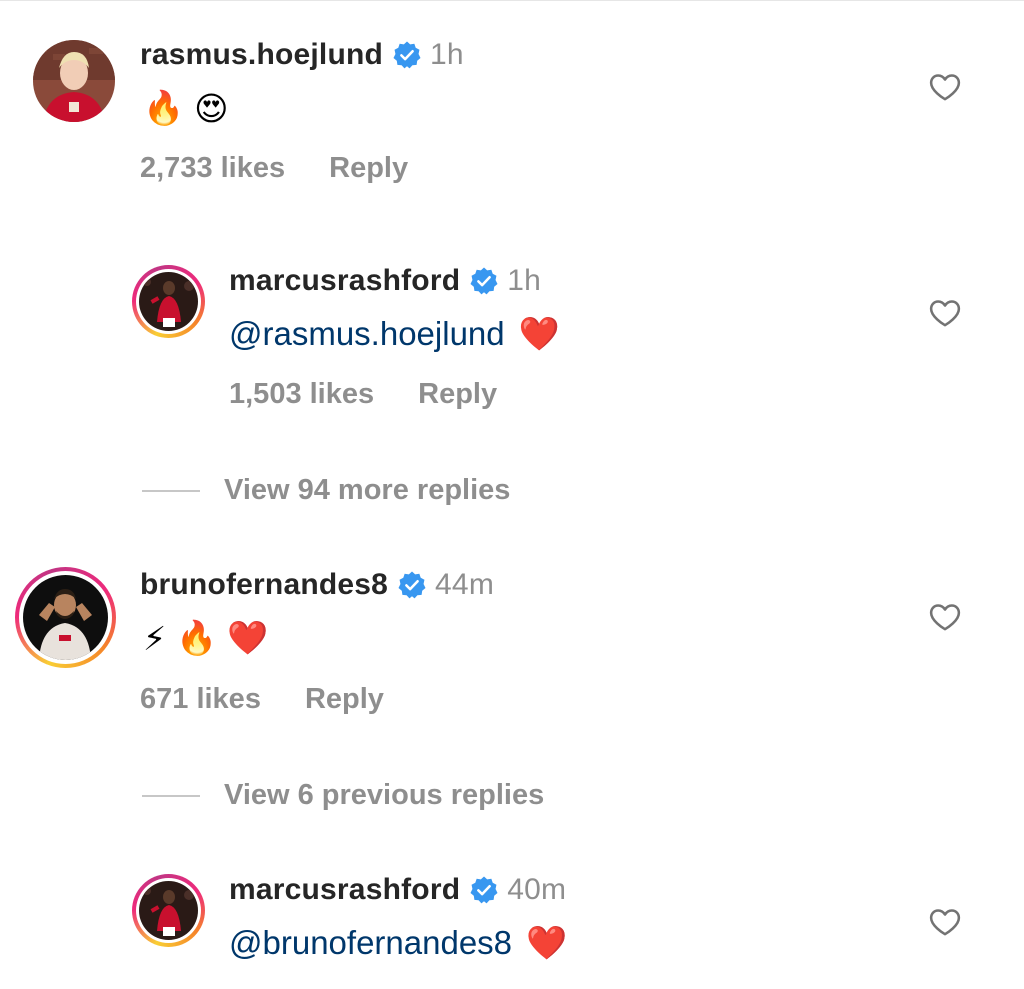  I want to click on likes-count: 2,733 likes, so click(212, 168).